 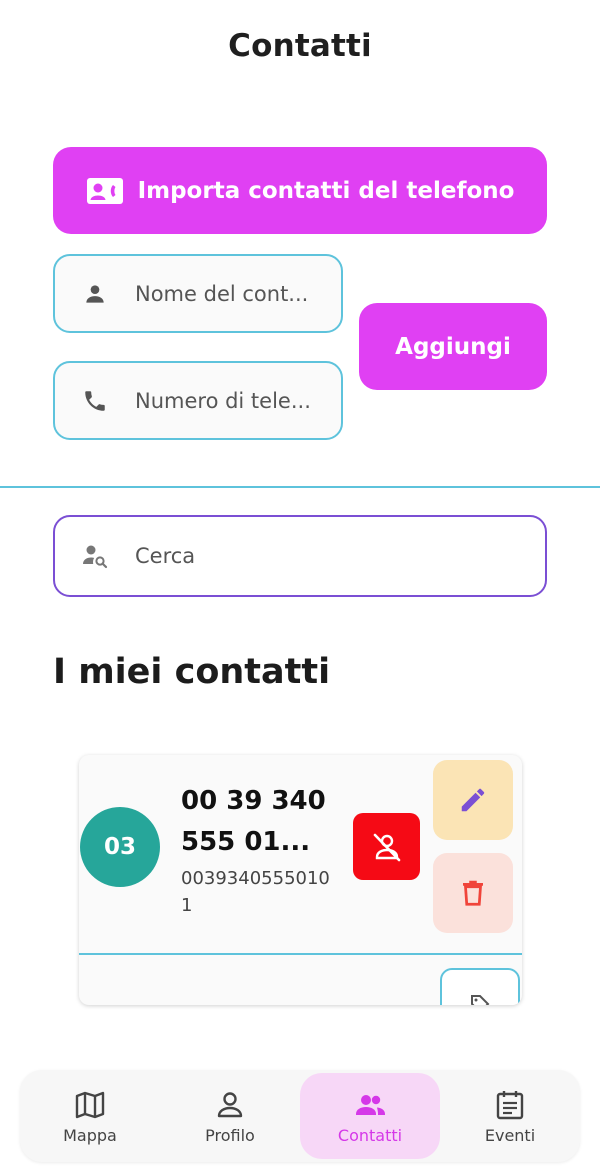 I want to click on avatar: 03, so click(x=120, y=847).